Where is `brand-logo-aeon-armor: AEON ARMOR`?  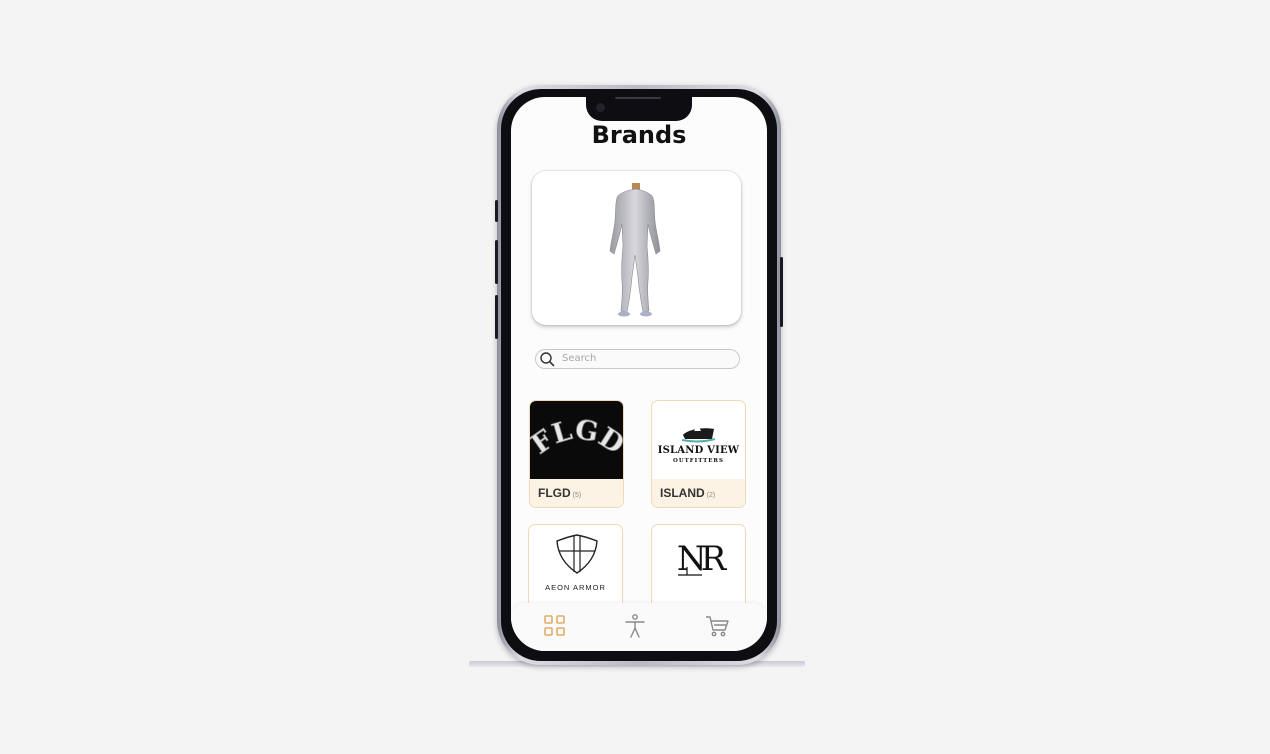 brand-logo-aeon-armor: AEON ARMOR is located at coordinates (575, 564).